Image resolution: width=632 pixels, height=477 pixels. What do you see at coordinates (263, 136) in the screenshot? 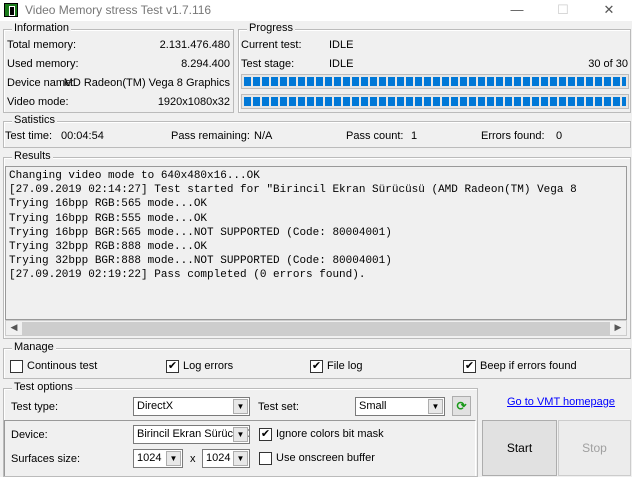
I see `pass-remaining-value: N/A` at bounding box center [263, 136].